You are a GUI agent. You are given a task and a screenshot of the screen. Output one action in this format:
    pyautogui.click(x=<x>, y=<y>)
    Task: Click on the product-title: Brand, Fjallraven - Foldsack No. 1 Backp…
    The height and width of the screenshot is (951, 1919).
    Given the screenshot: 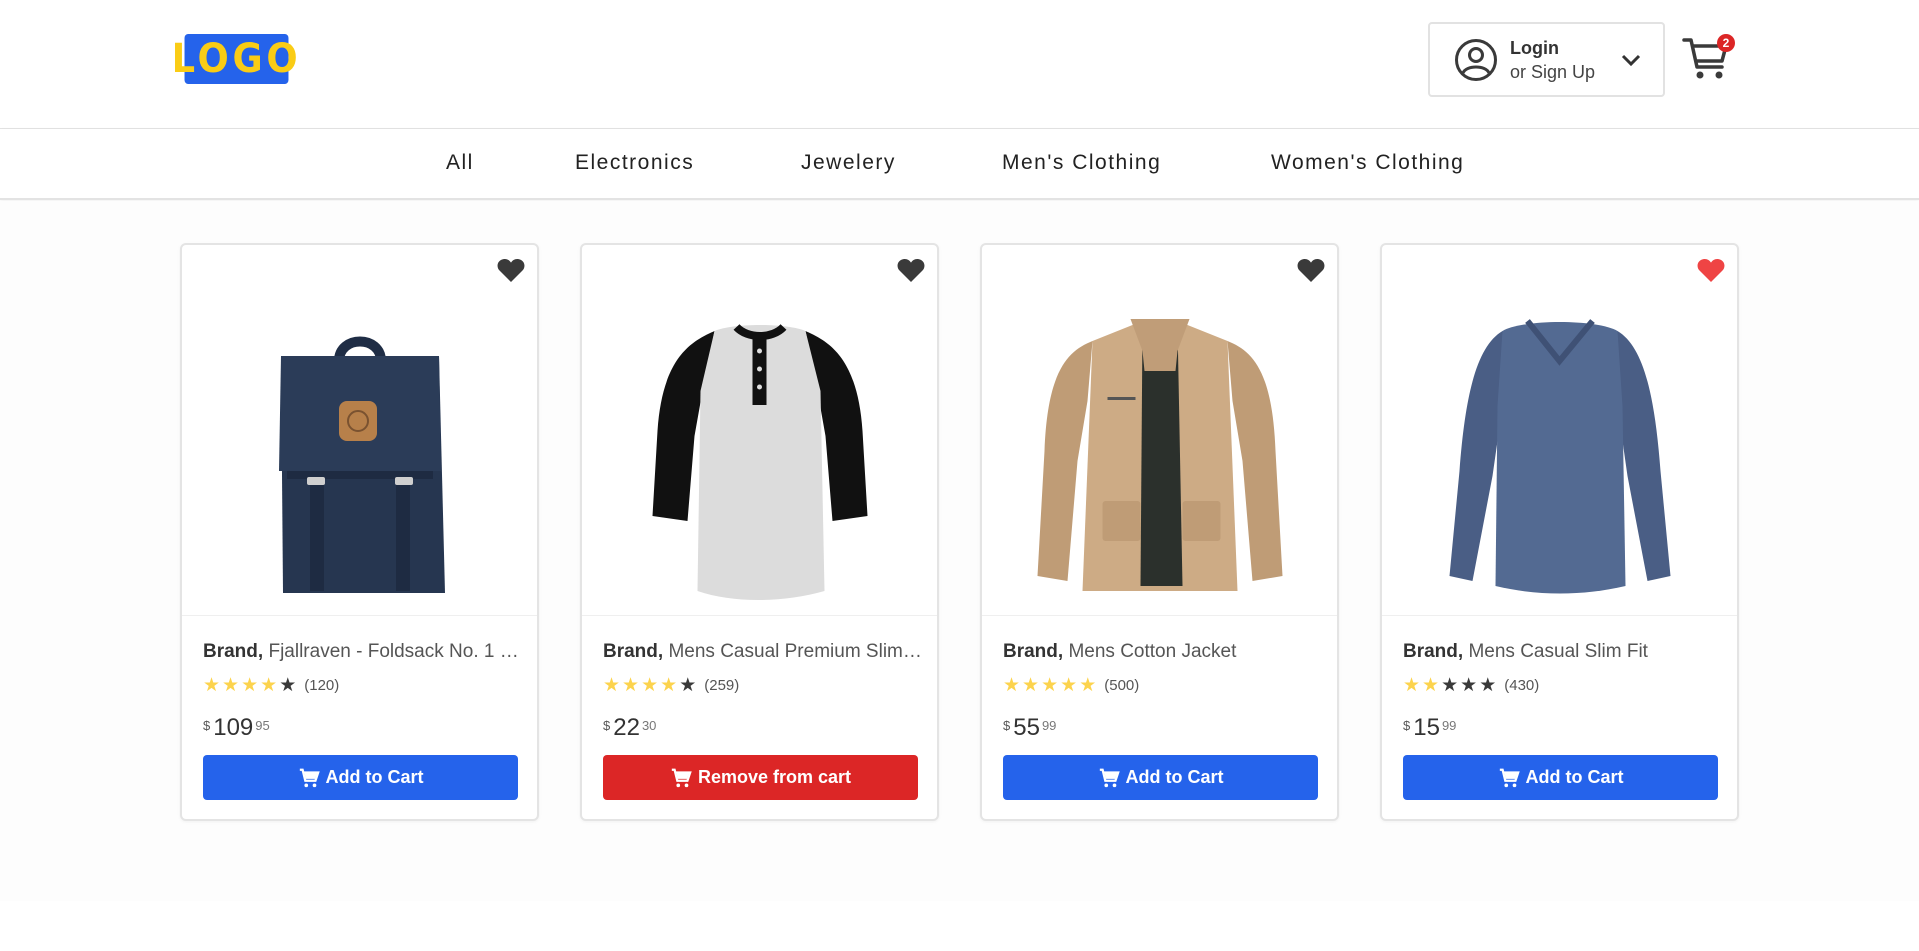 What is the action you would take?
    pyautogui.click(x=363, y=652)
    